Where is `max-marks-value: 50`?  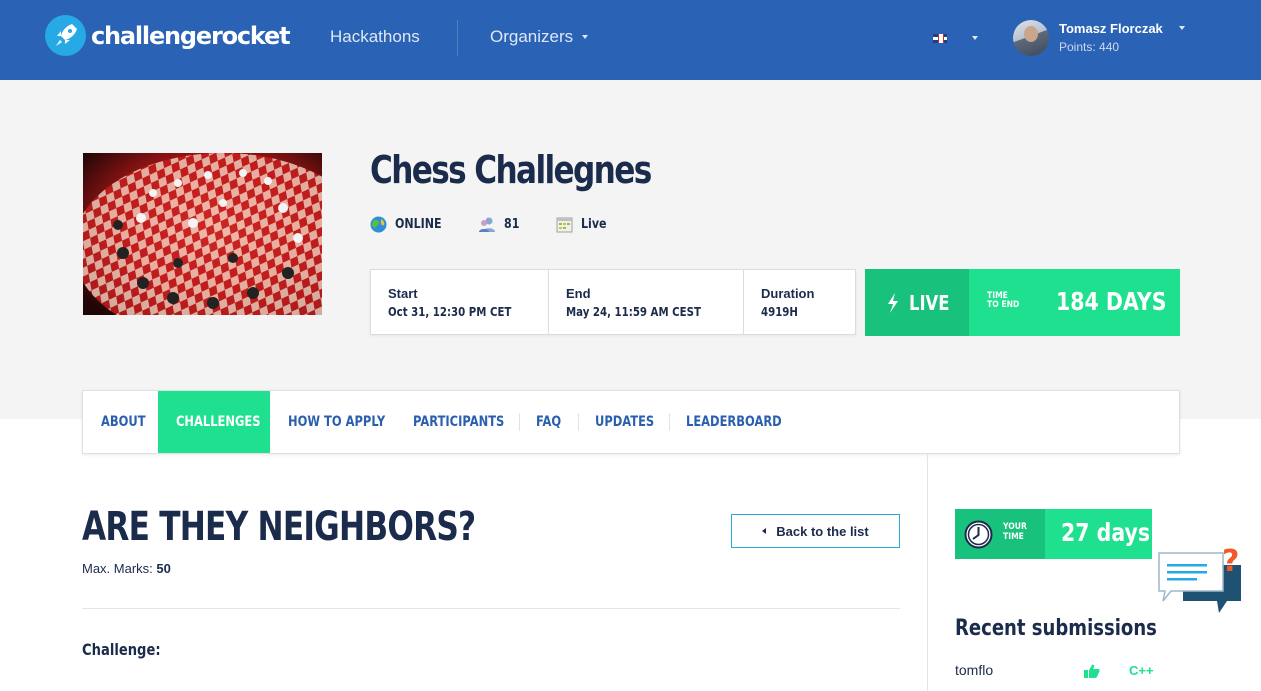
max-marks-value: 50 is located at coordinates (163, 568).